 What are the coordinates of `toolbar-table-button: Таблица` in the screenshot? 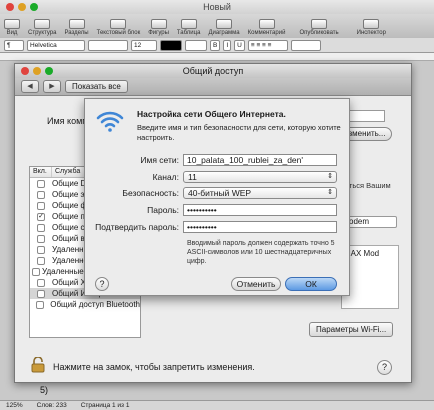 It's located at (188, 27).